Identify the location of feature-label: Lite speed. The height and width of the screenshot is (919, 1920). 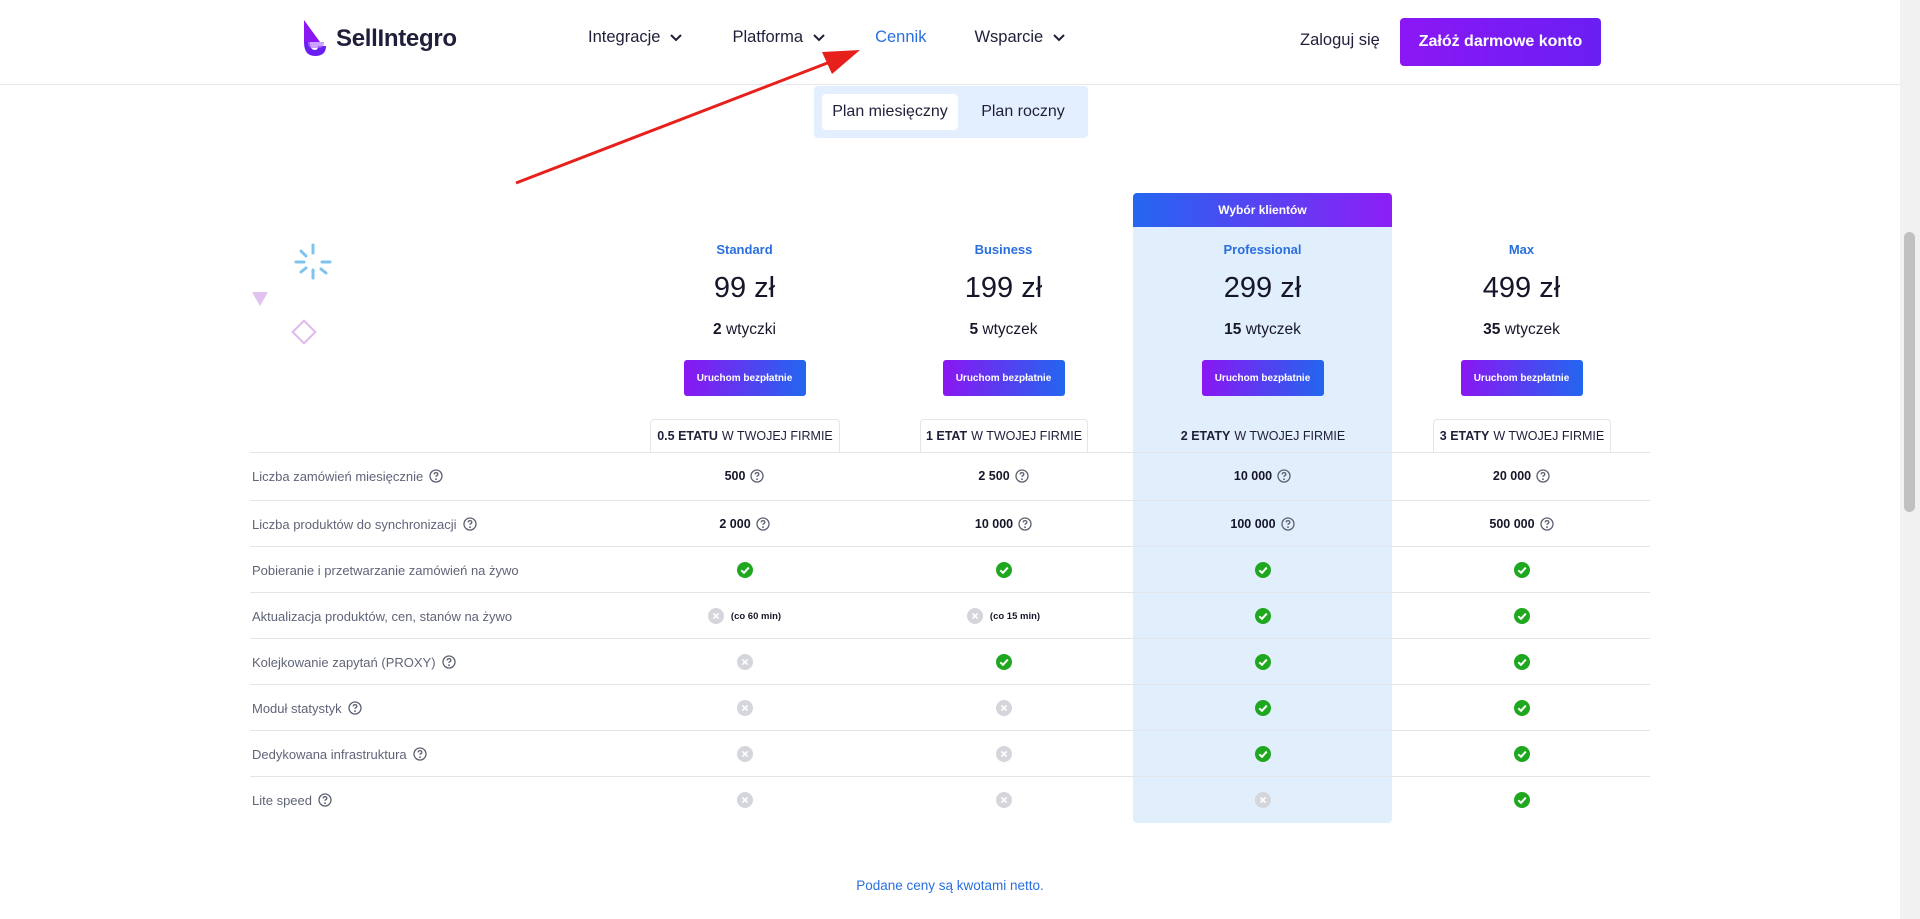
(292, 800).